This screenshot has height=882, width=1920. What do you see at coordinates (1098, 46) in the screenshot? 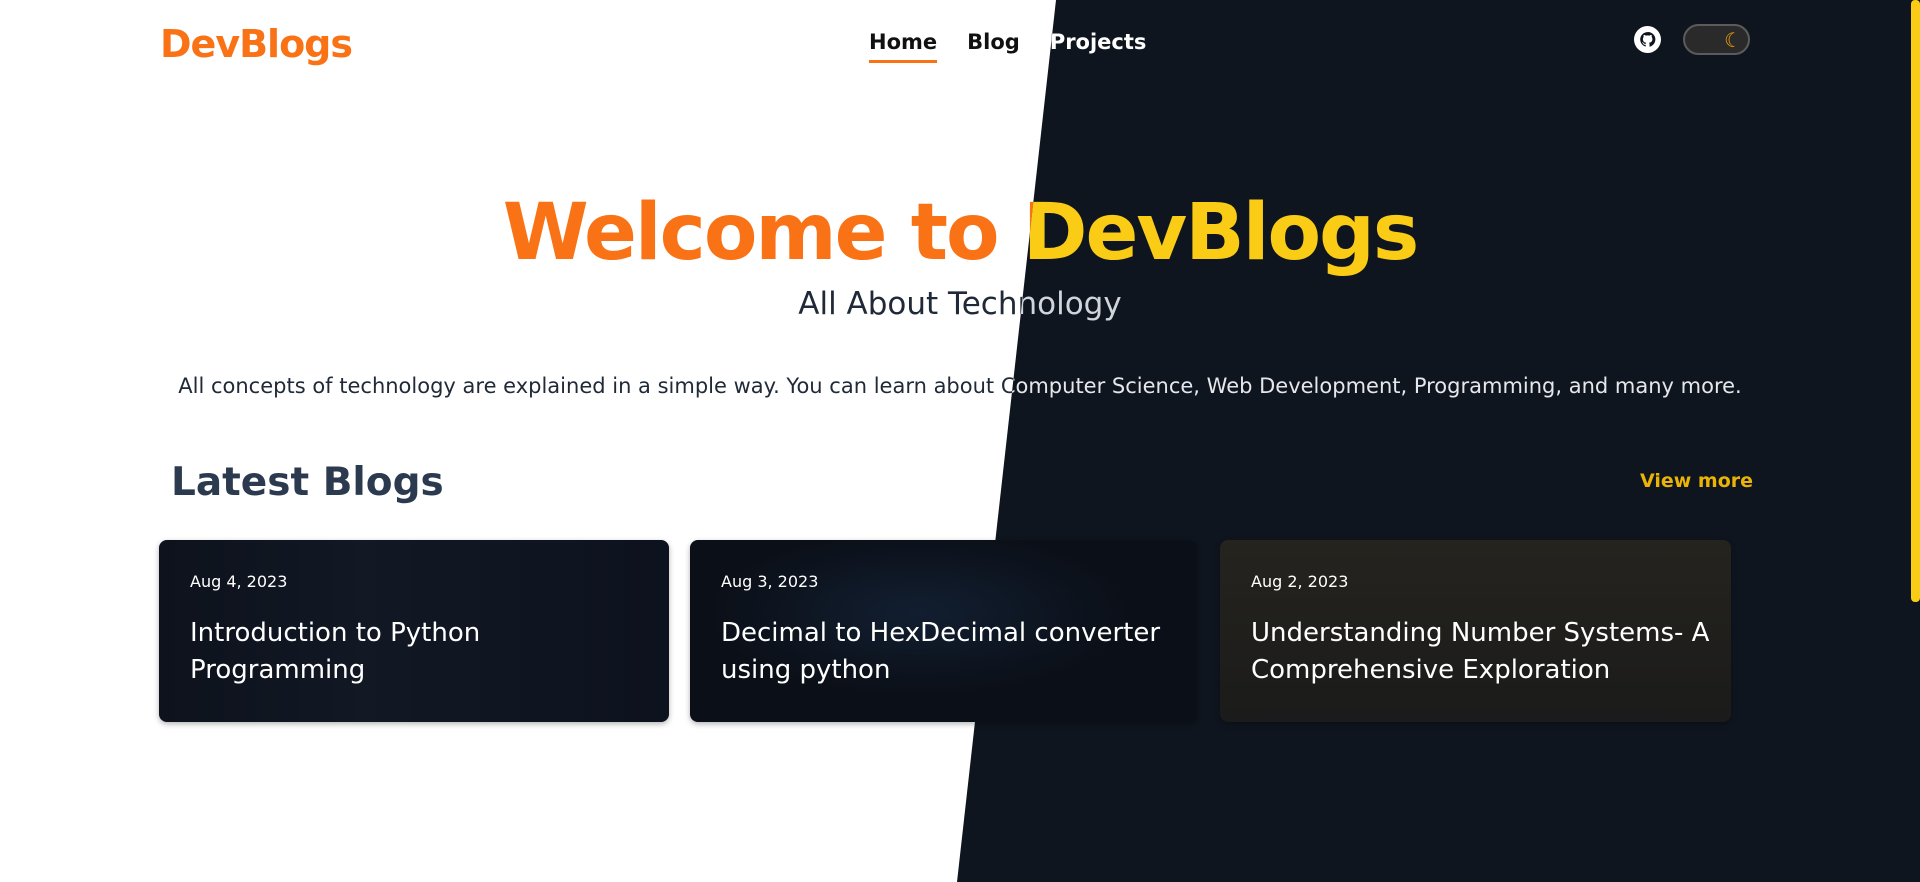
I see `nav-projects: Projects` at bounding box center [1098, 46].